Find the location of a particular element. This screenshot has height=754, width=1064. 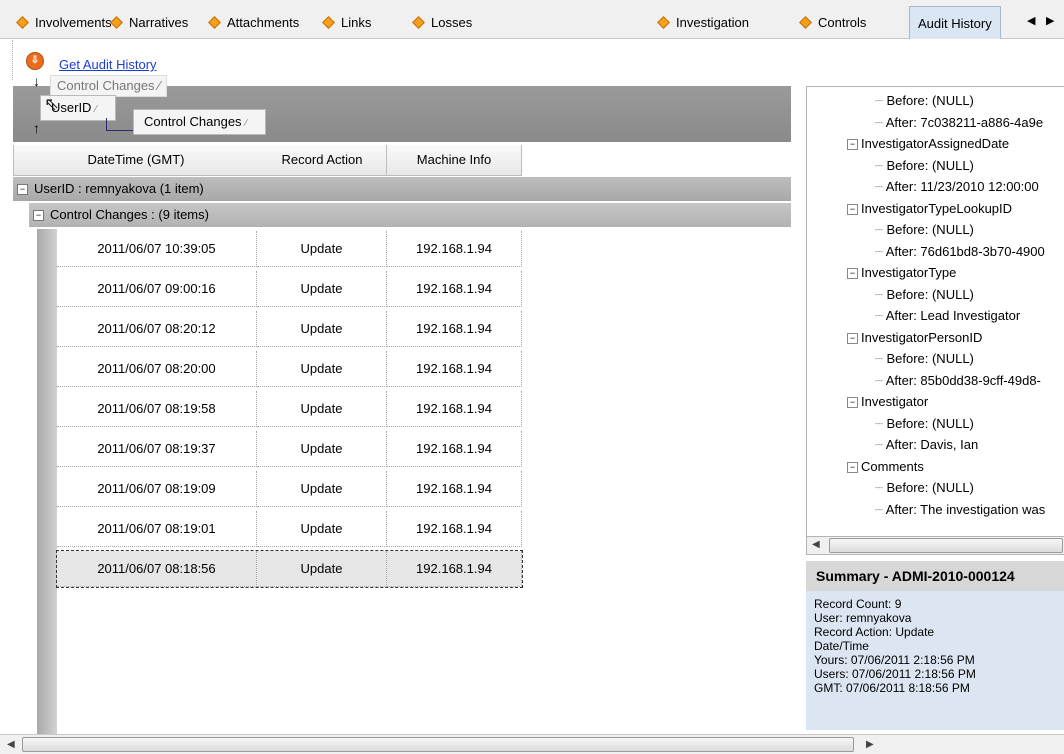

cell-datetime: 2011/06/07 08:19:37 is located at coordinates (157, 449).